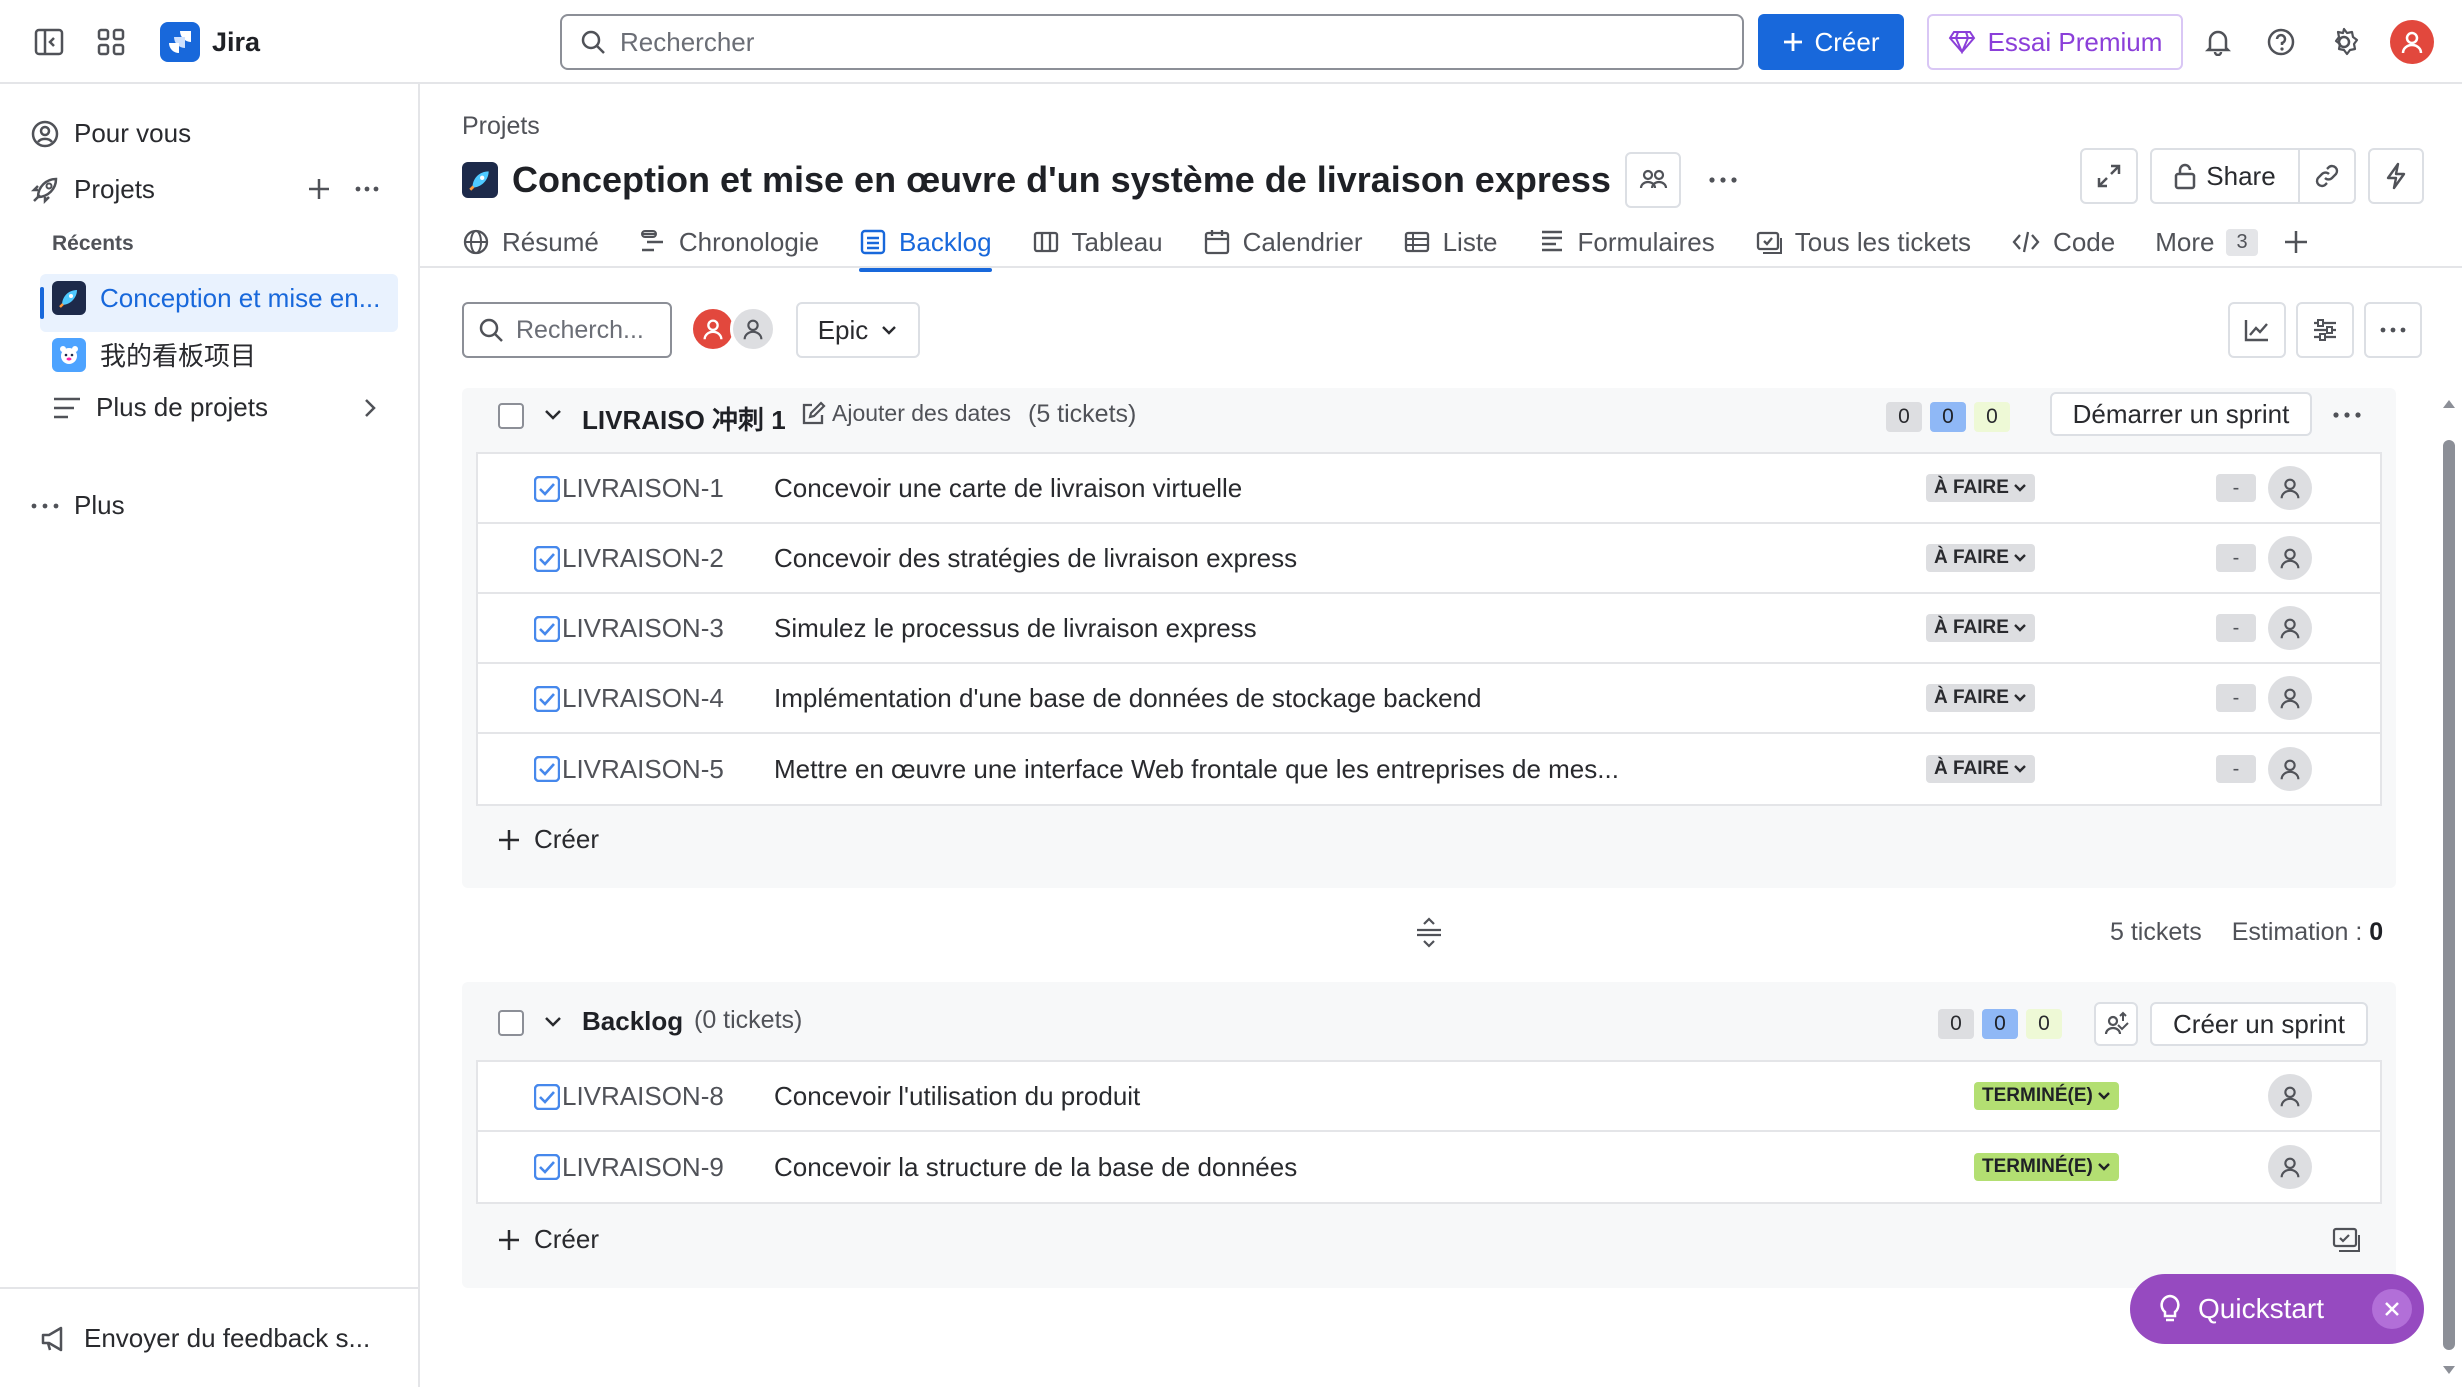 The height and width of the screenshot is (1387, 2462). Describe the element at coordinates (2396, 176) in the screenshot. I see `automation-lightning-icon` at that location.